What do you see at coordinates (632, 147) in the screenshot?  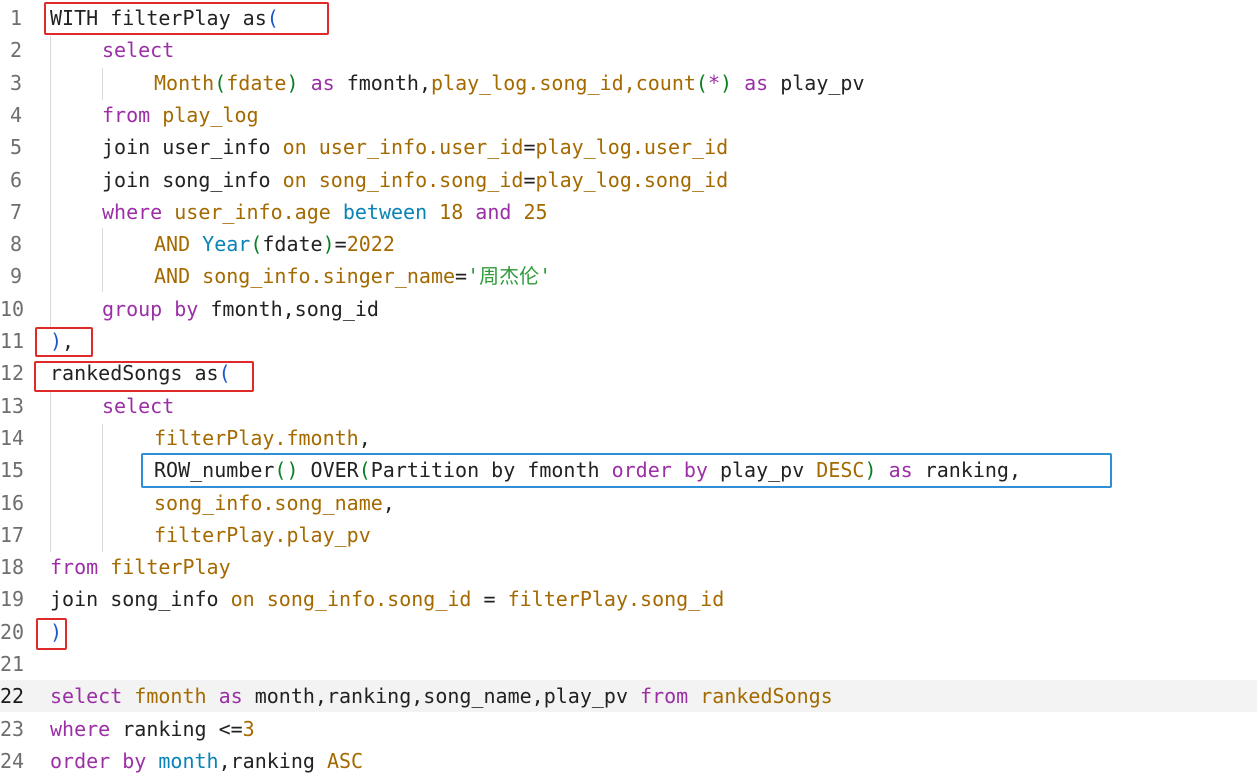 I see `code-token: play_log.user_id` at bounding box center [632, 147].